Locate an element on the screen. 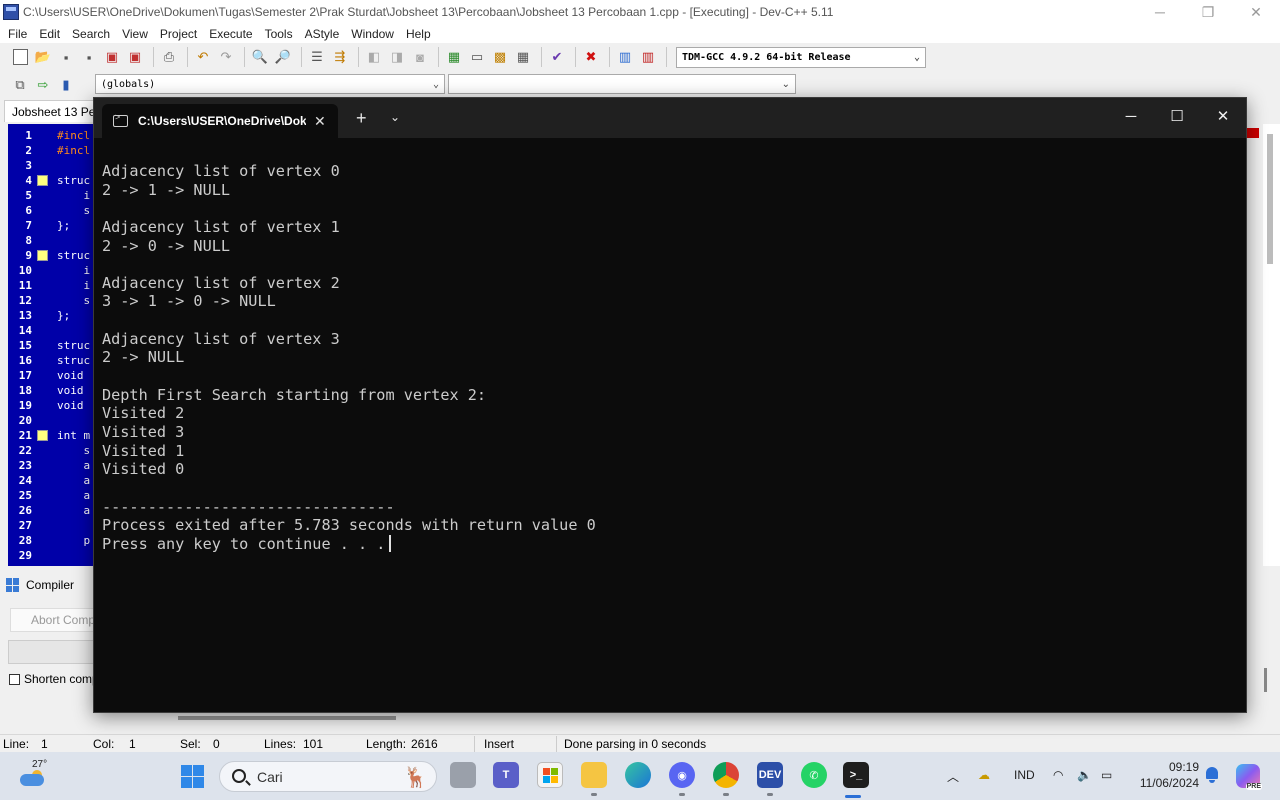 This screenshot has width=1280, height=800. editor-line: 19 void is located at coordinates (51, 405).